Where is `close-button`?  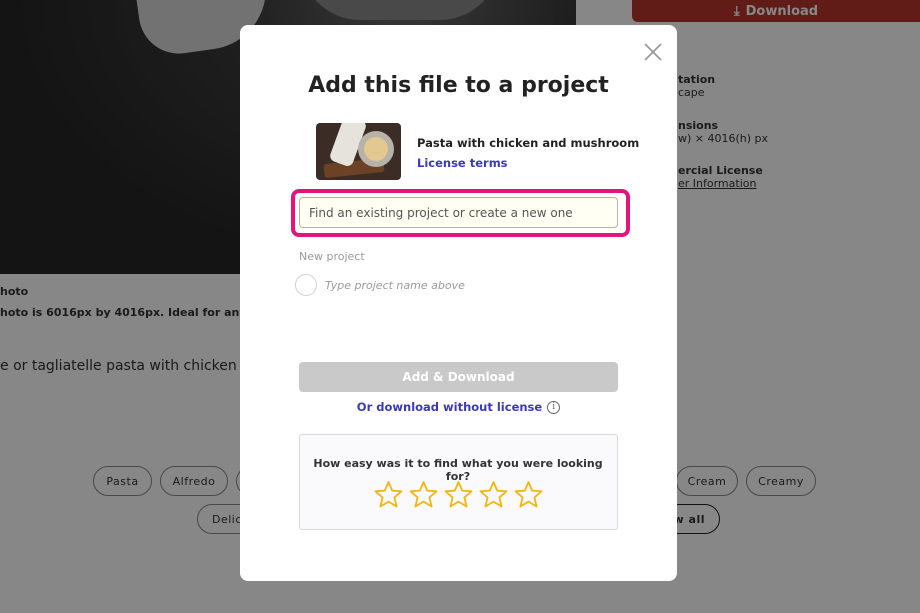 close-button is located at coordinates (653, 52).